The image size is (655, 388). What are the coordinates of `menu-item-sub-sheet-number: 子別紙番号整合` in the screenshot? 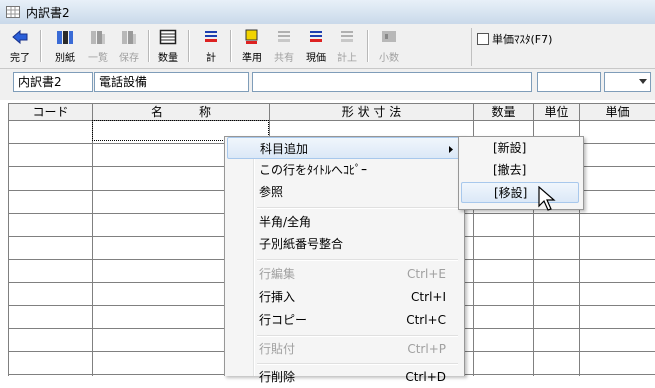 It's located at (344, 244).